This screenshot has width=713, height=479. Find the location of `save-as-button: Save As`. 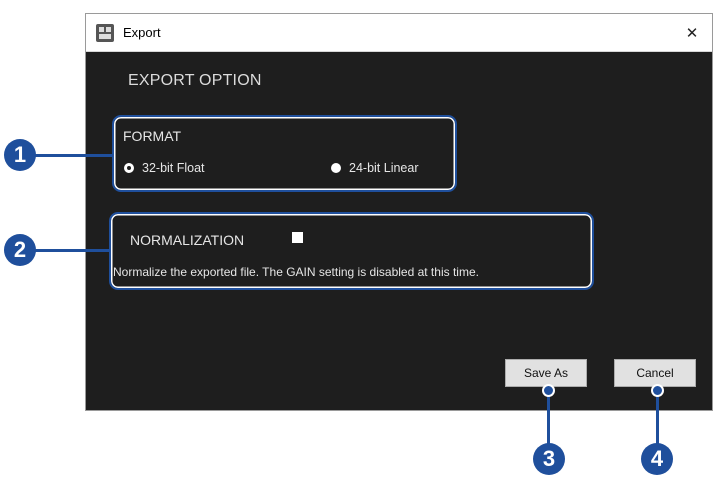

save-as-button: Save As is located at coordinates (546, 373).